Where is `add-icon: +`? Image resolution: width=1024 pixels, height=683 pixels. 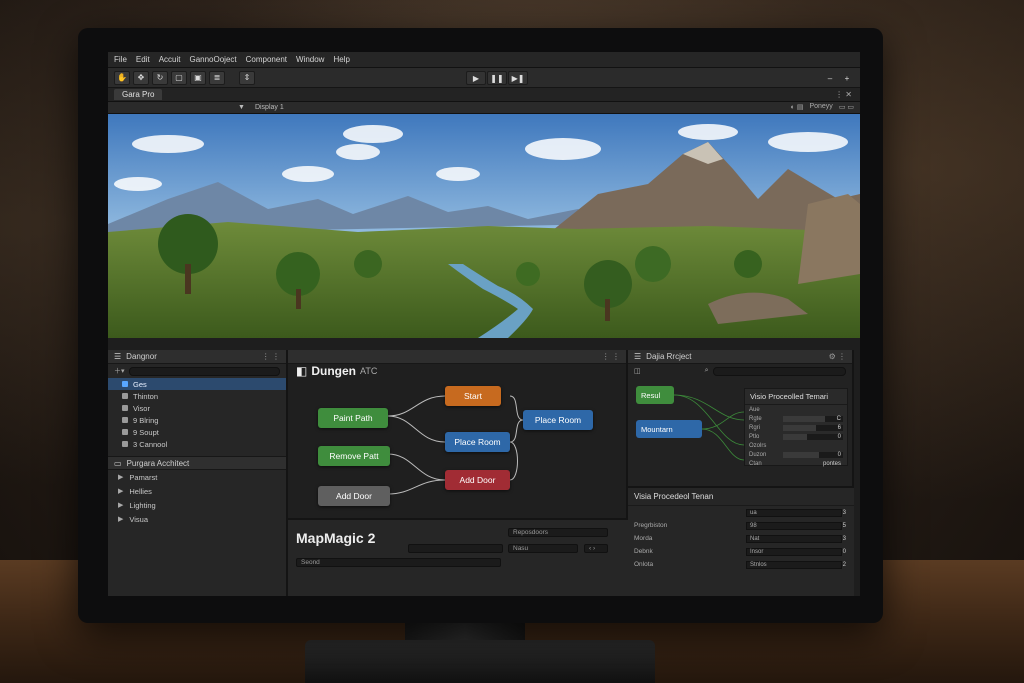
add-icon: + is located at coordinates (847, 78).